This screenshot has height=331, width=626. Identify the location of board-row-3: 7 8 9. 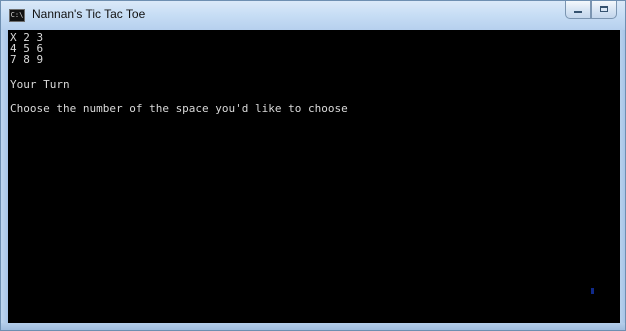
(27, 59).